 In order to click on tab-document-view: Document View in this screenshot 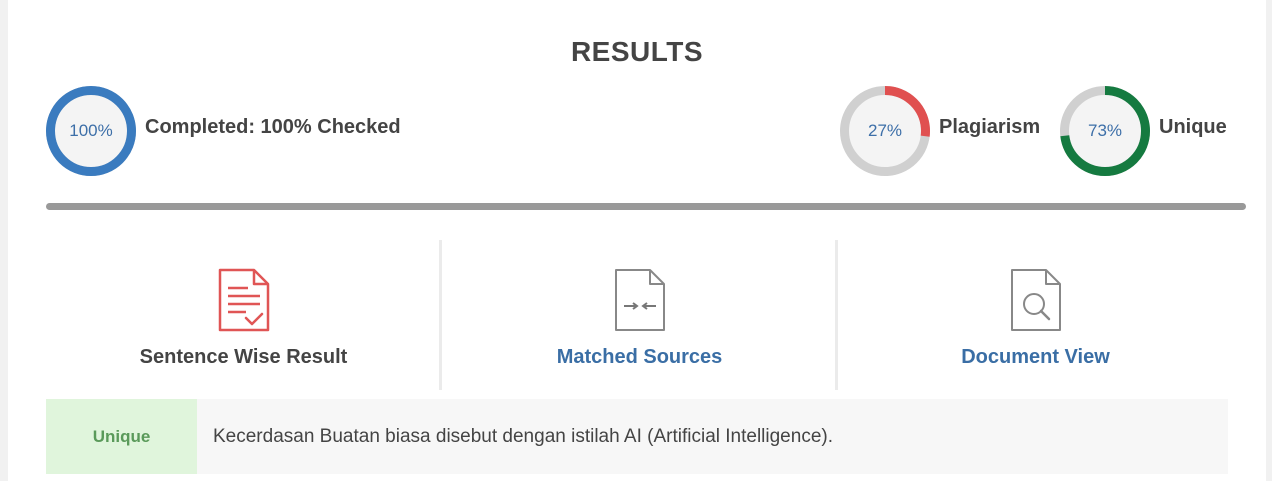, I will do `click(1035, 315)`.